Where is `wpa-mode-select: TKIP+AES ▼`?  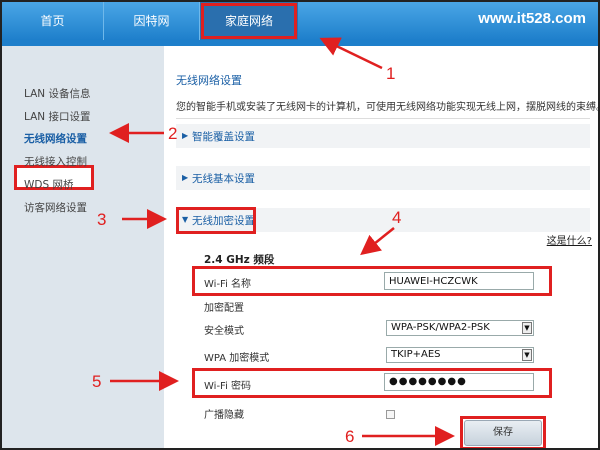
wpa-mode-select: TKIP+AES ▼ is located at coordinates (460, 355).